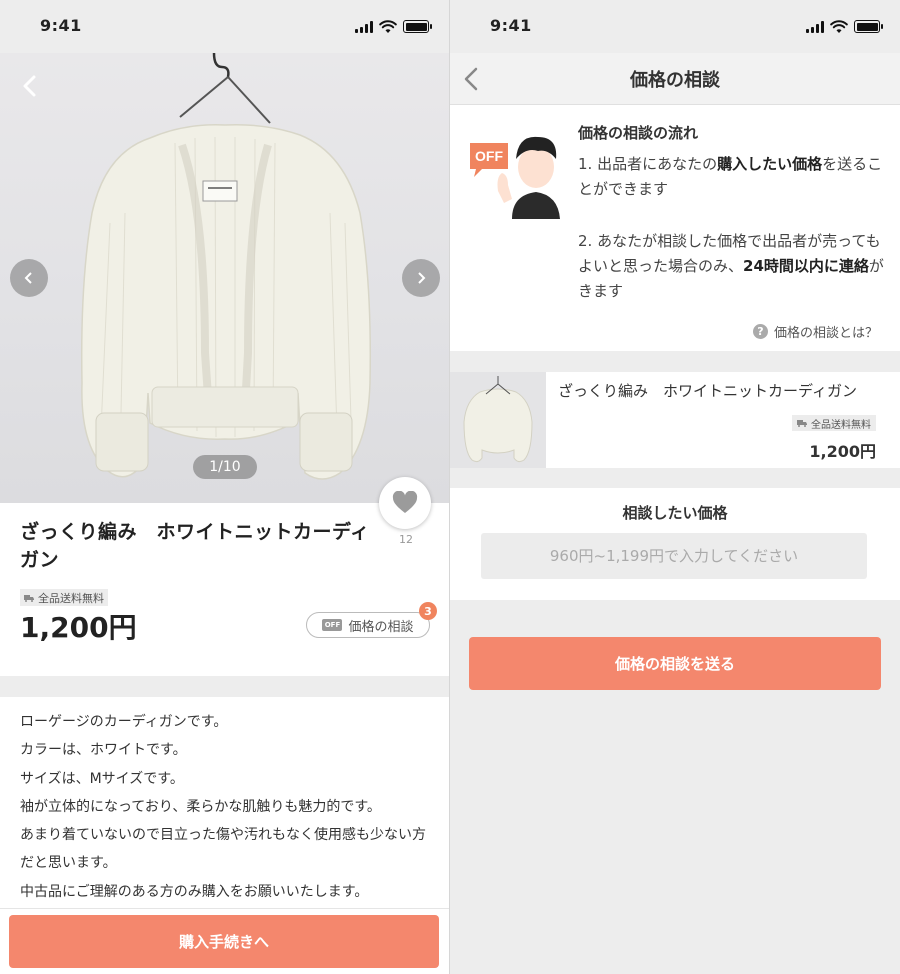  Describe the element at coordinates (200, 806) in the screenshot. I see `description-line: 袖が立体的になっており、柔らかな肌触りも魅力的です。` at that location.